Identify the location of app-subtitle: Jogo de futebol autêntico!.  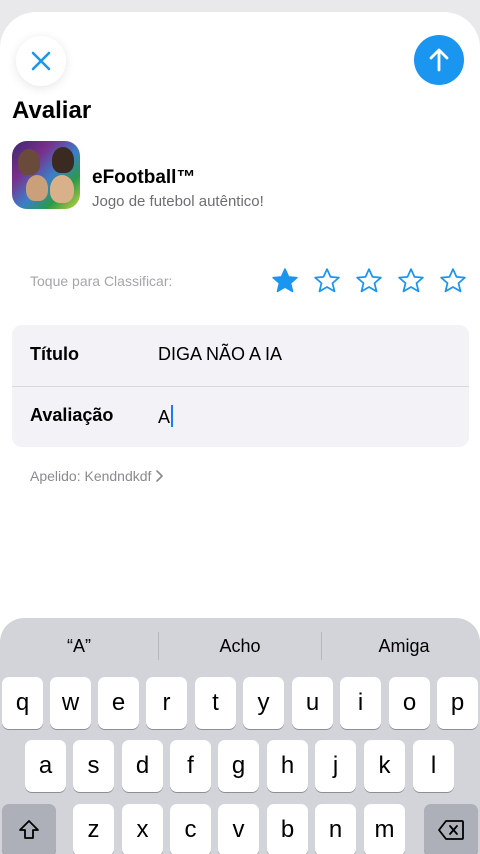
(178, 201).